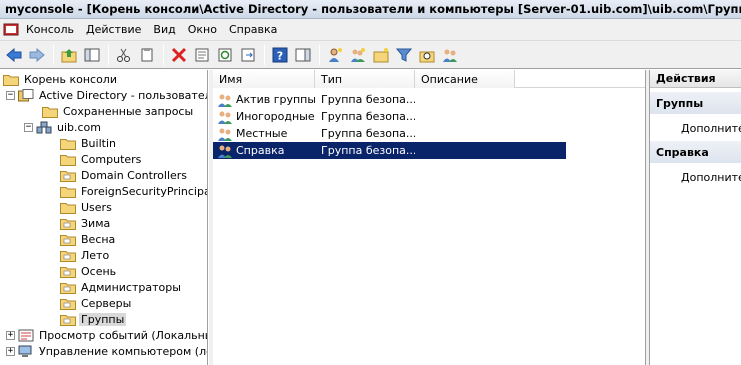 The height and width of the screenshot is (365, 741). Describe the element at coordinates (86, 223) in the screenshot. I see `tree-item-ou: Зима` at that location.